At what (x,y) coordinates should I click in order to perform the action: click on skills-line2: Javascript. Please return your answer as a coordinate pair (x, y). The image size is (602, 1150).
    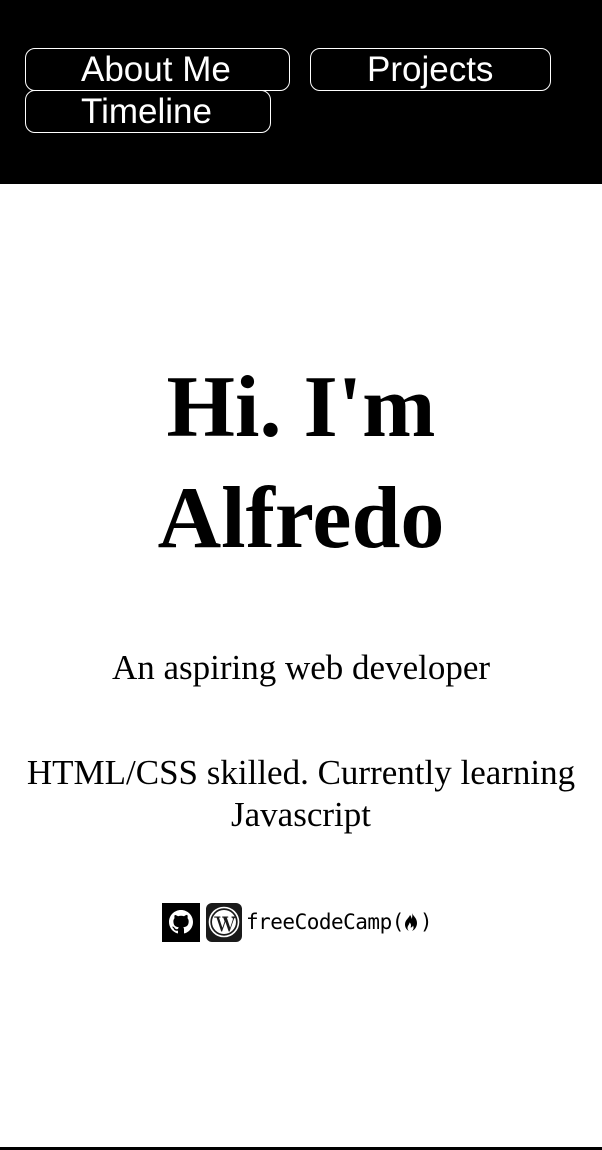
    Looking at the image, I should click on (301, 814).